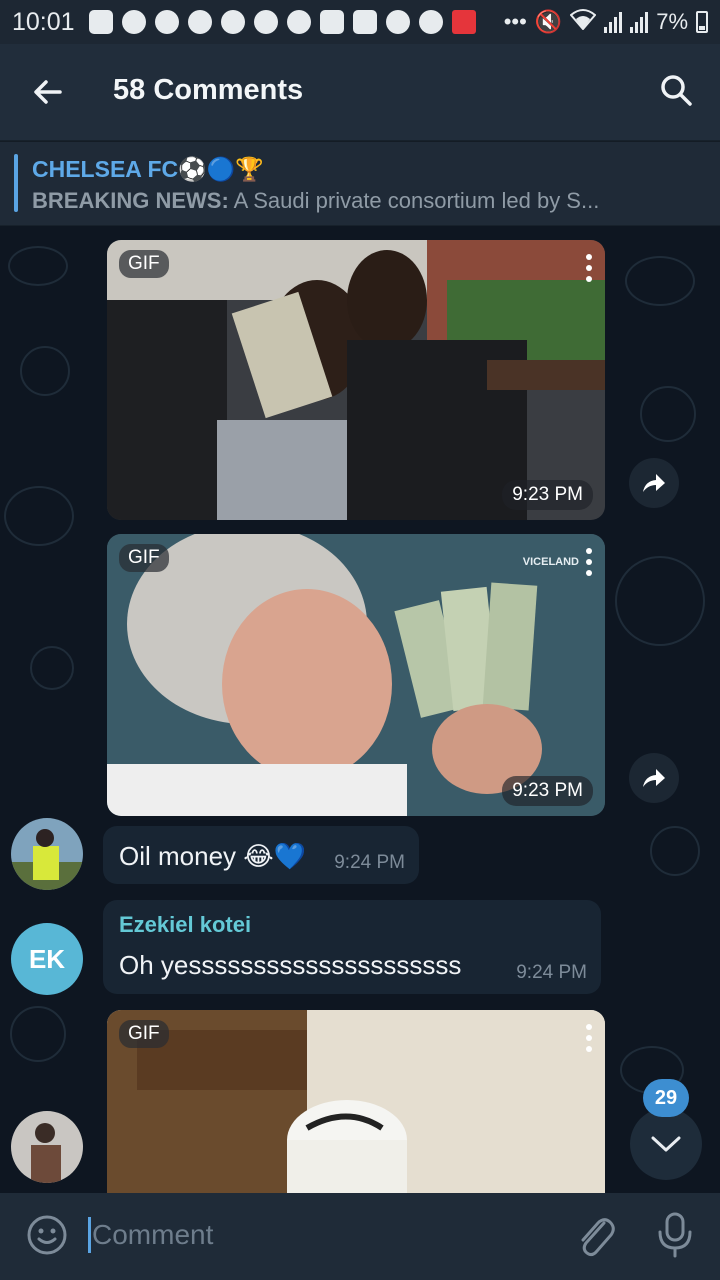  Describe the element at coordinates (282, 22) in the screenshot. I see `notification-icons` at that location.